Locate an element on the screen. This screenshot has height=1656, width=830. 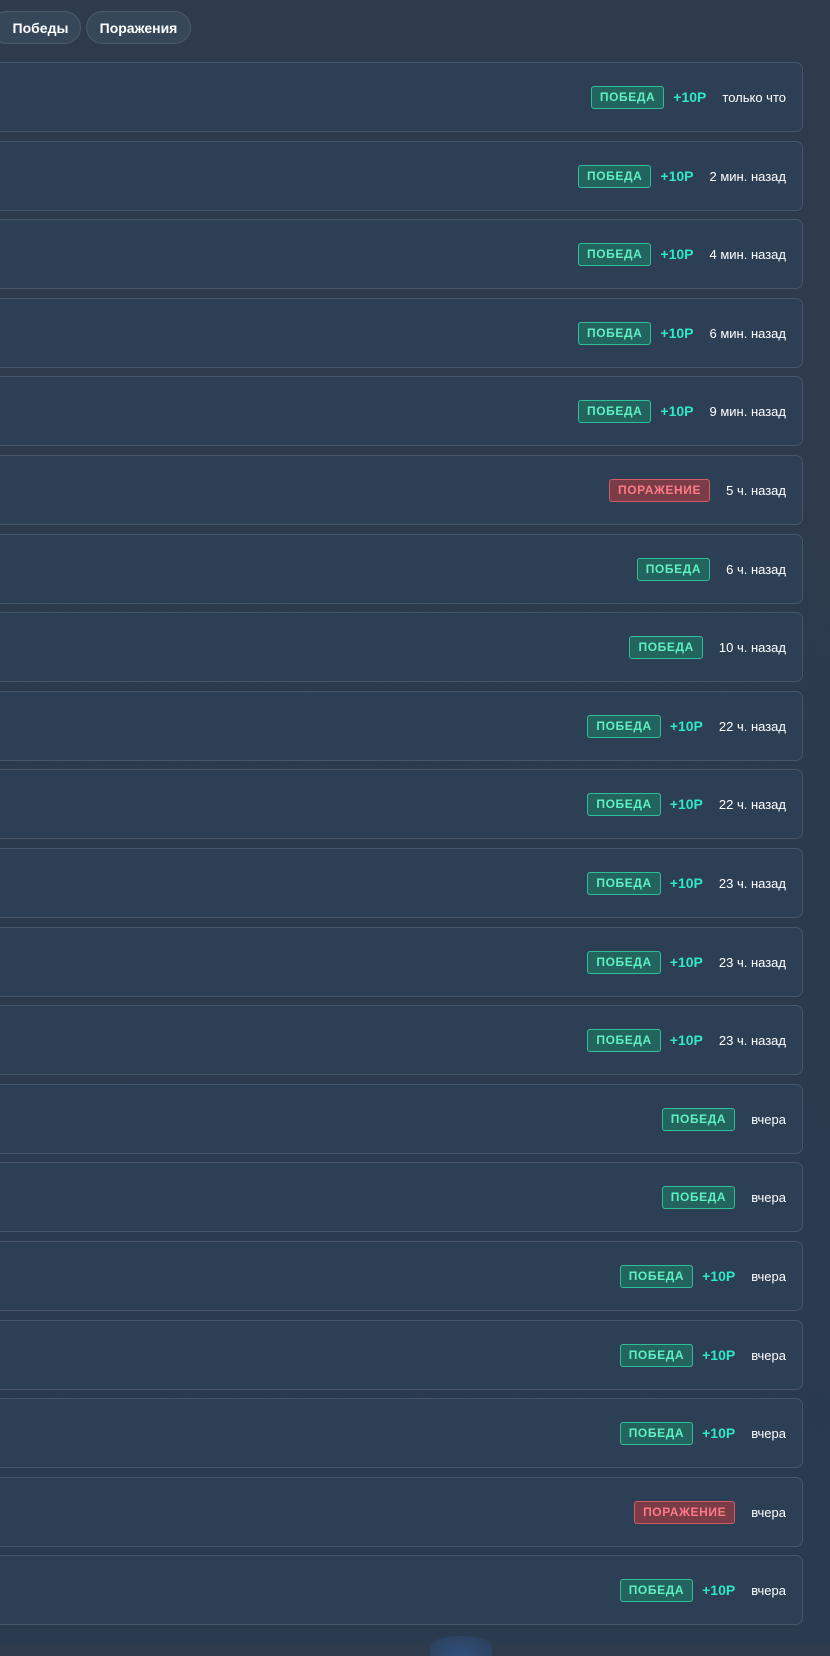
load-more-indicator is located at coordinates (461, 1646).